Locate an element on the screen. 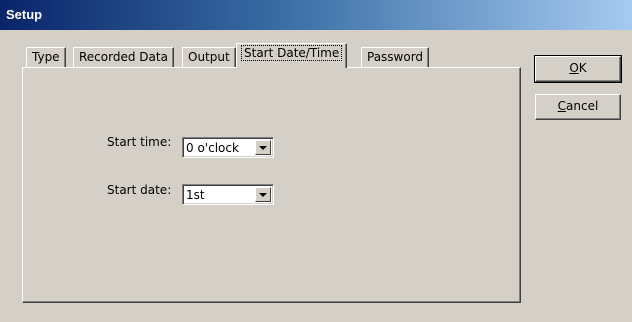  tab-output: Output is located at coordinates (209, 57).